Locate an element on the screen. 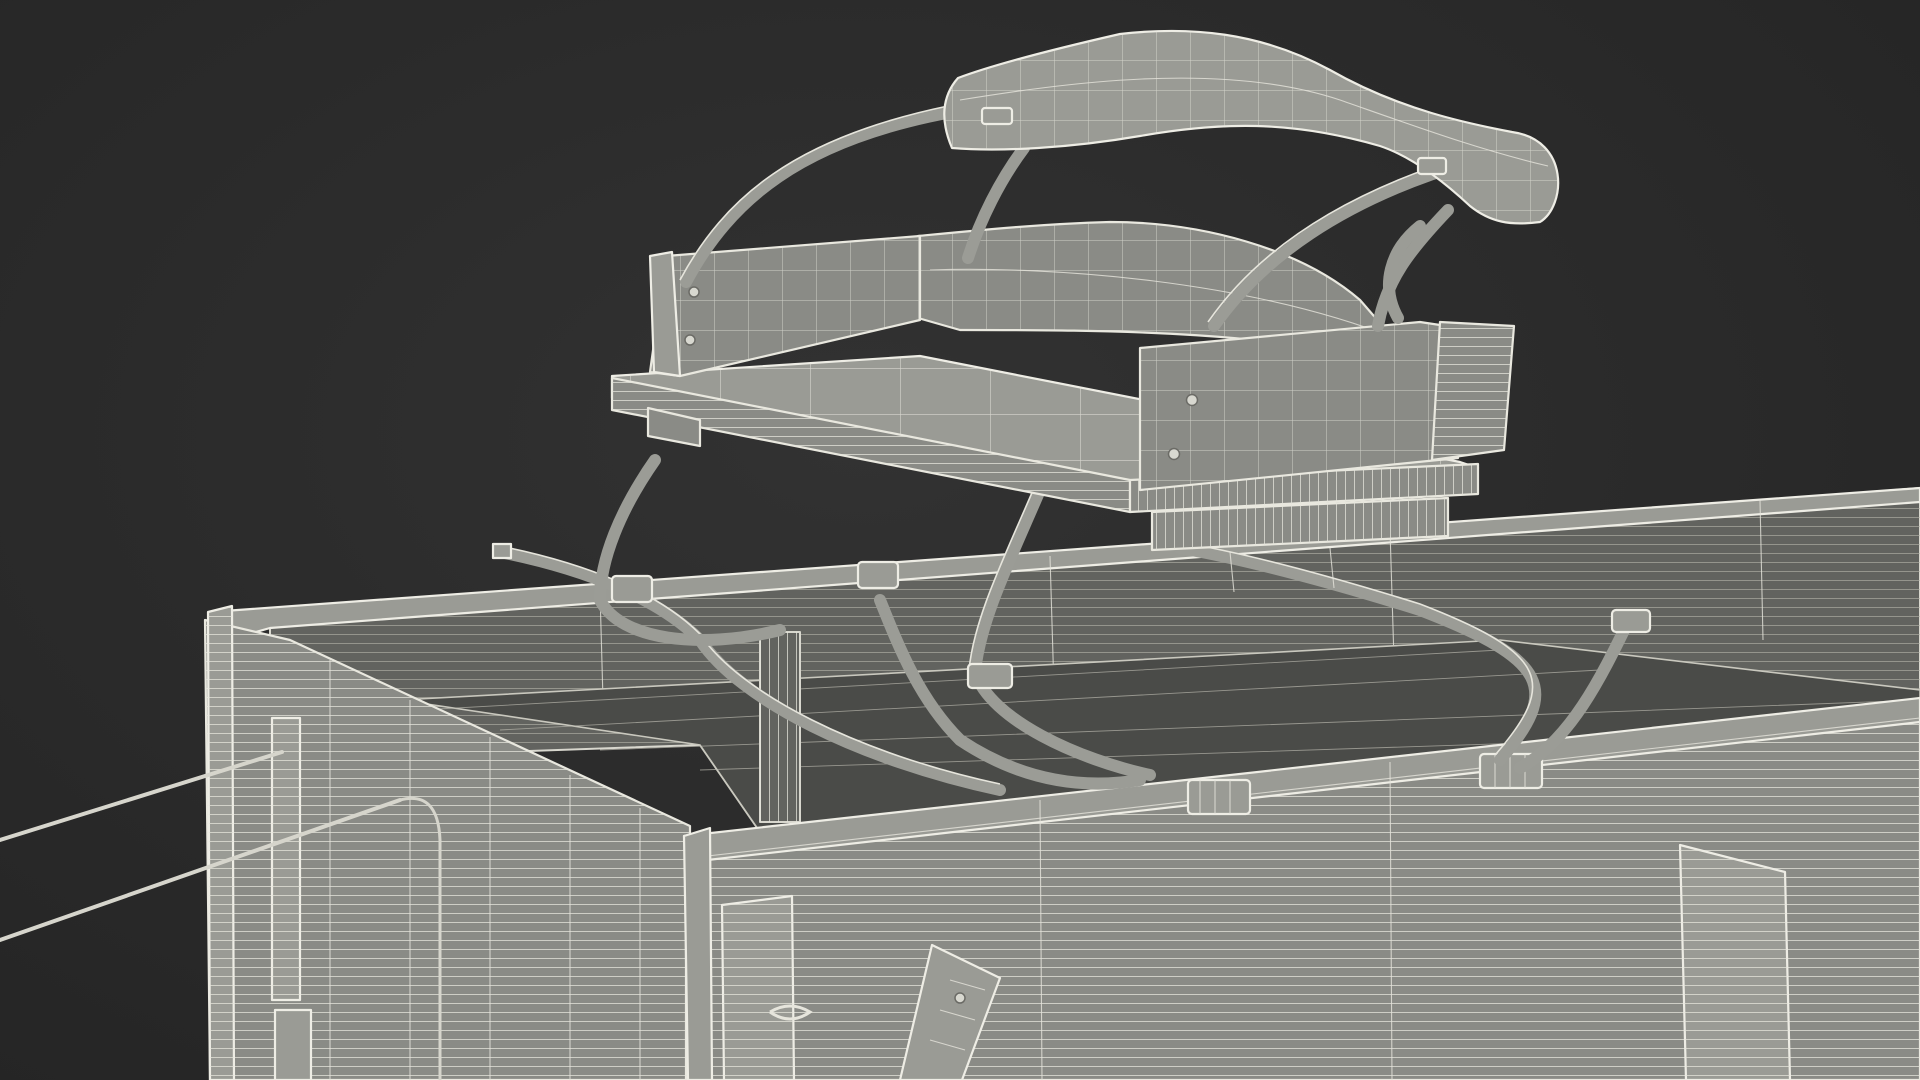  end-wall-lower-bracket is located at coordinates (293, 1044).